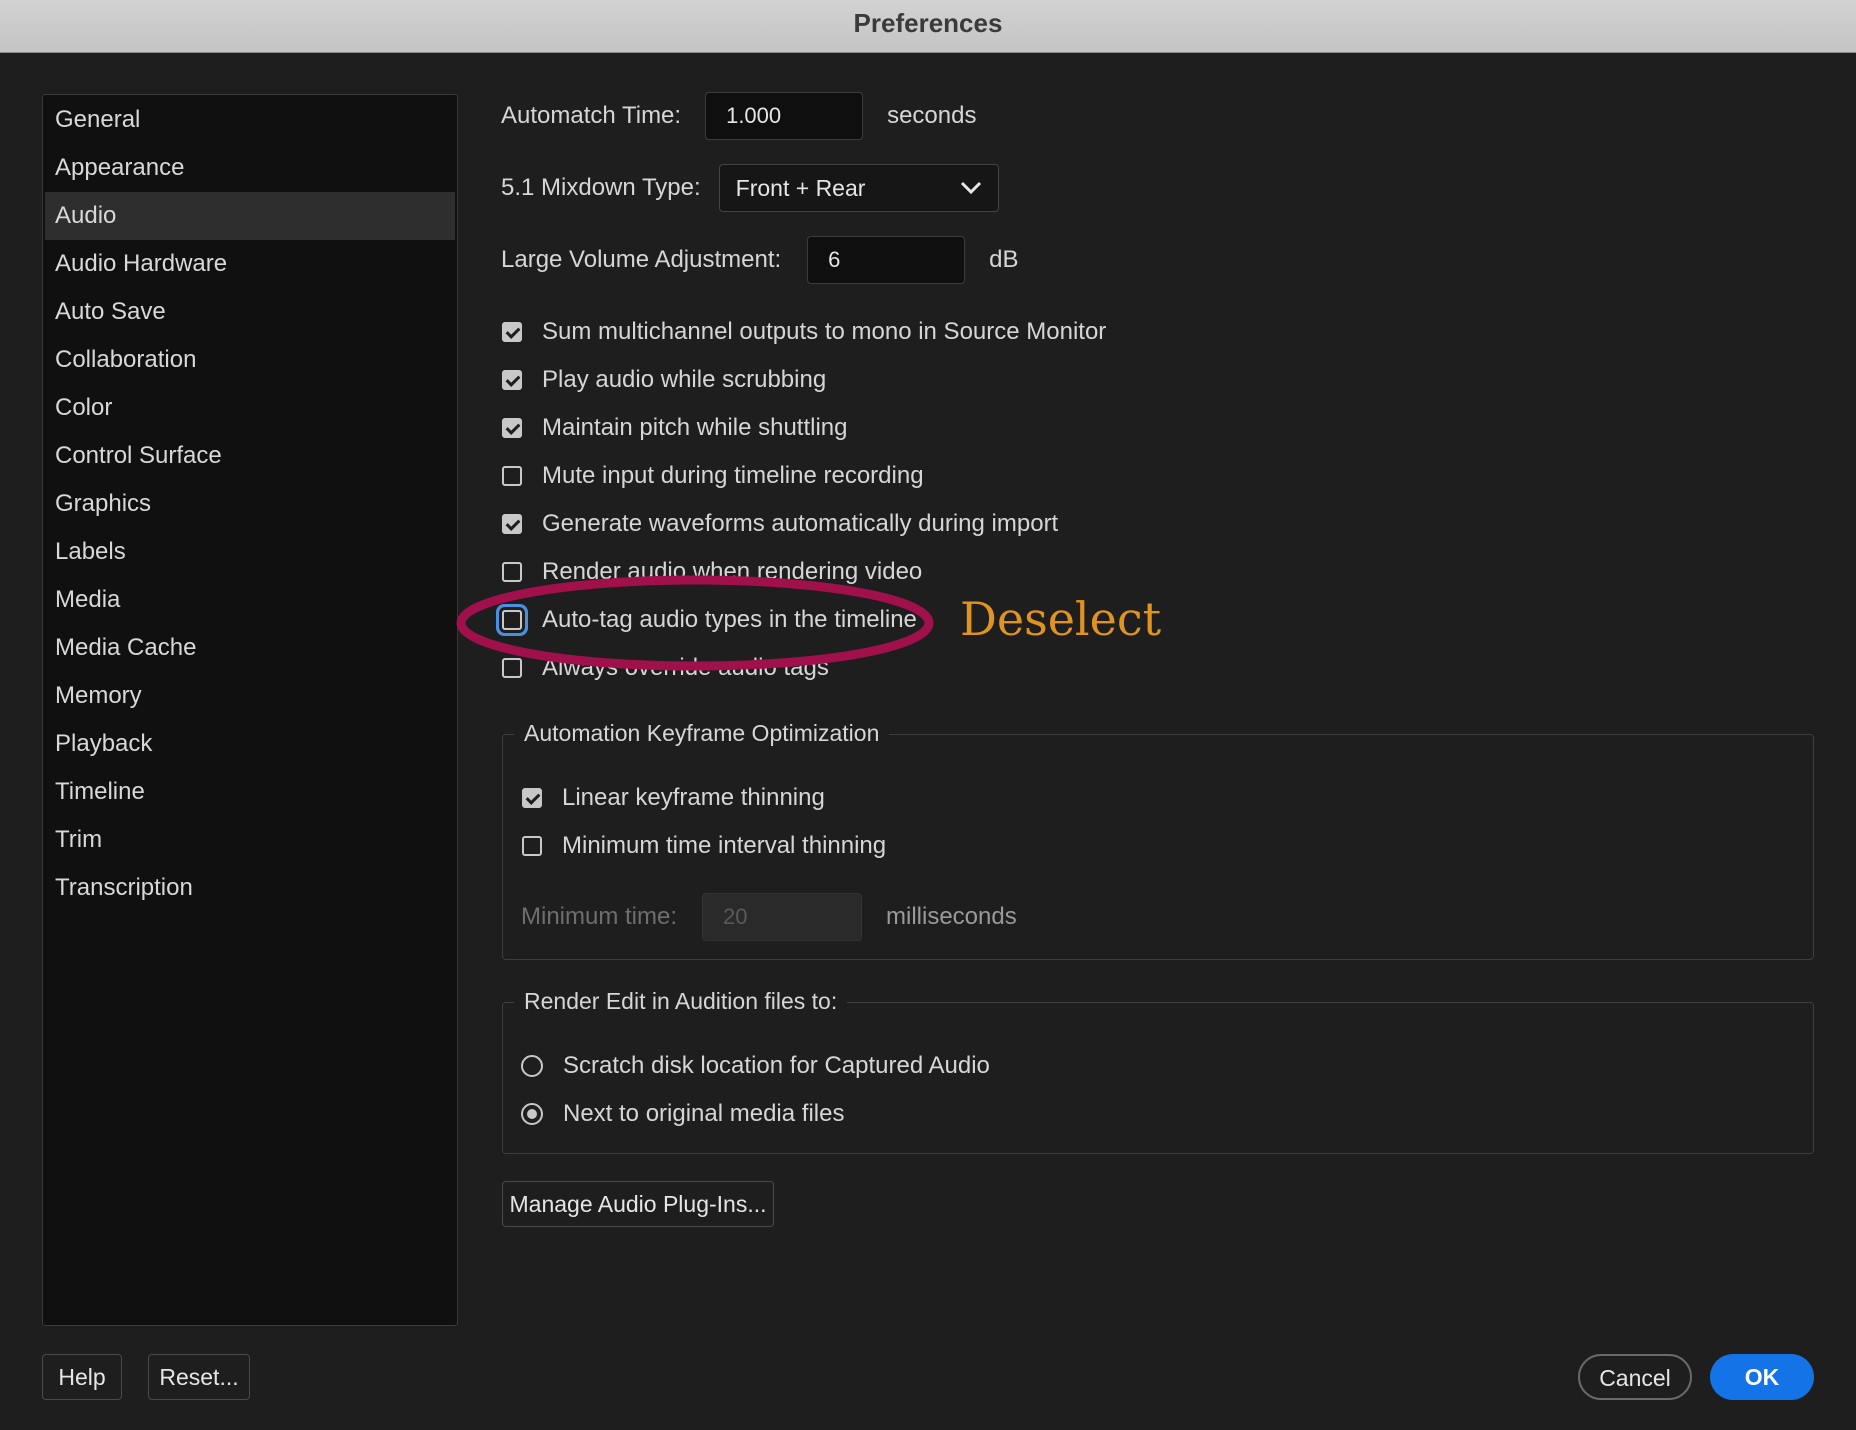 The width and height of the screenshot is (1856, 1430). Describe the element at coordinates (601, 187) in the screenshot. I see `mixdown-label: 5.1 Mixdown Type:` at that location.